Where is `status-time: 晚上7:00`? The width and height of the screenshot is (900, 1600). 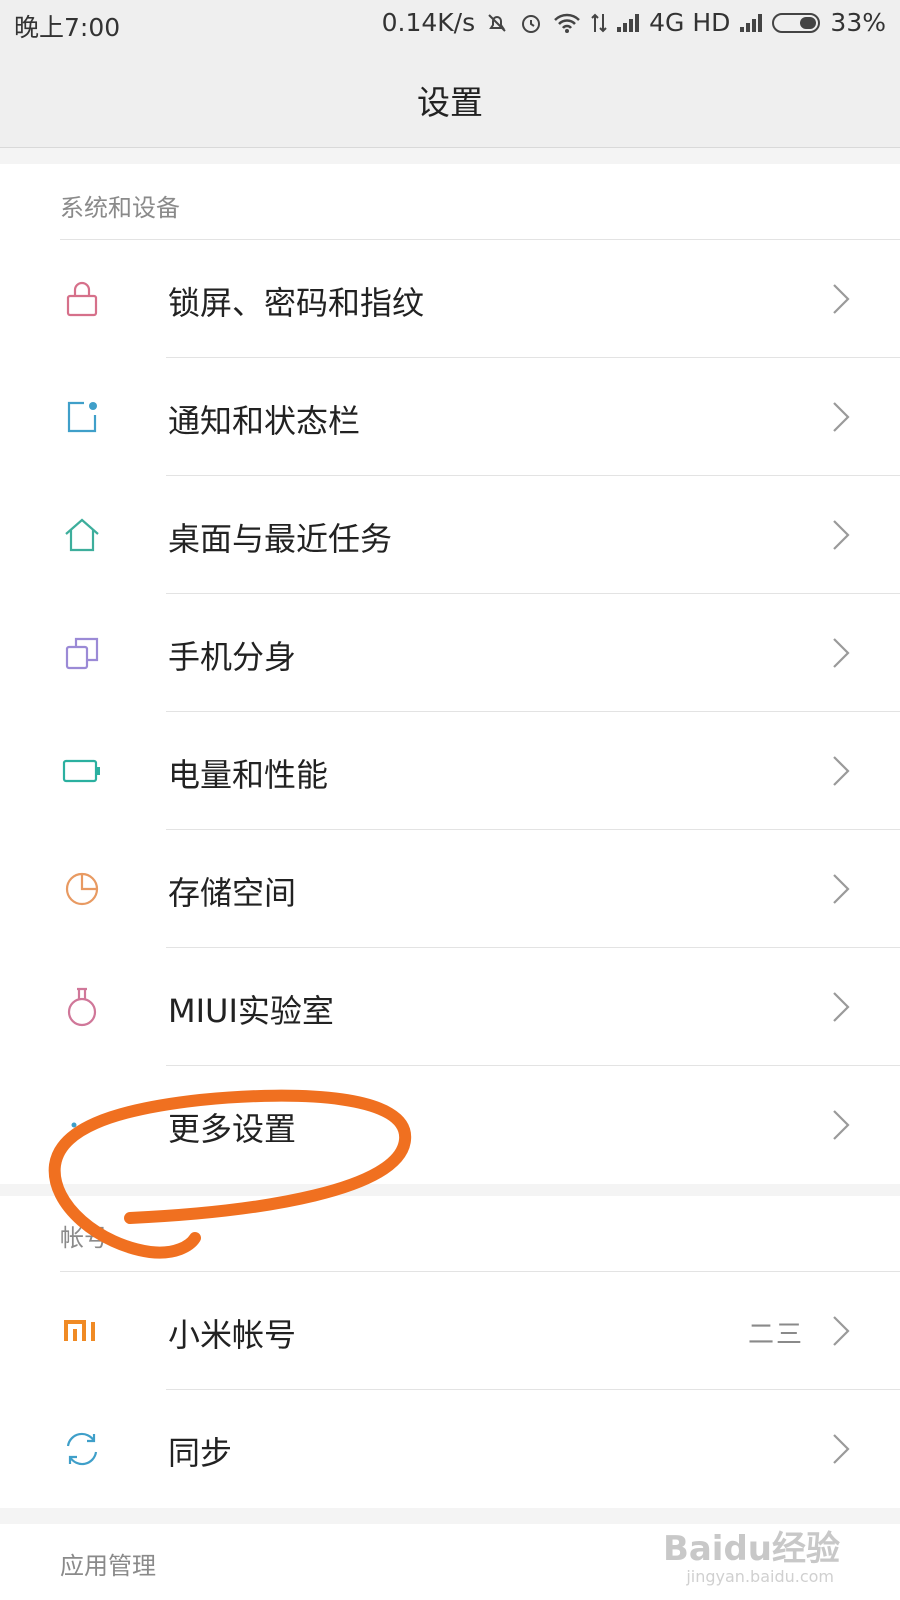 status-time: 晚上7:00 is located at coordinates (67, 27).